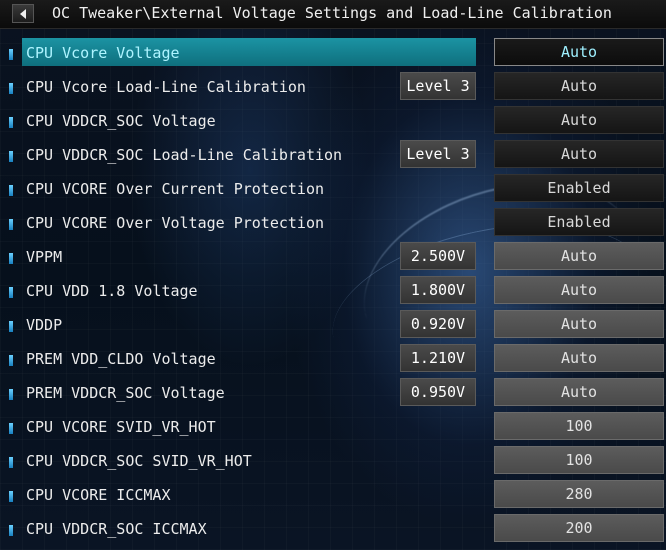 Image resolution: width=666 pixels, height=550 pixels. I want to click on setting-label: CPU VDDCR_SOC SVID_VR_HOT, so click(139, 461).